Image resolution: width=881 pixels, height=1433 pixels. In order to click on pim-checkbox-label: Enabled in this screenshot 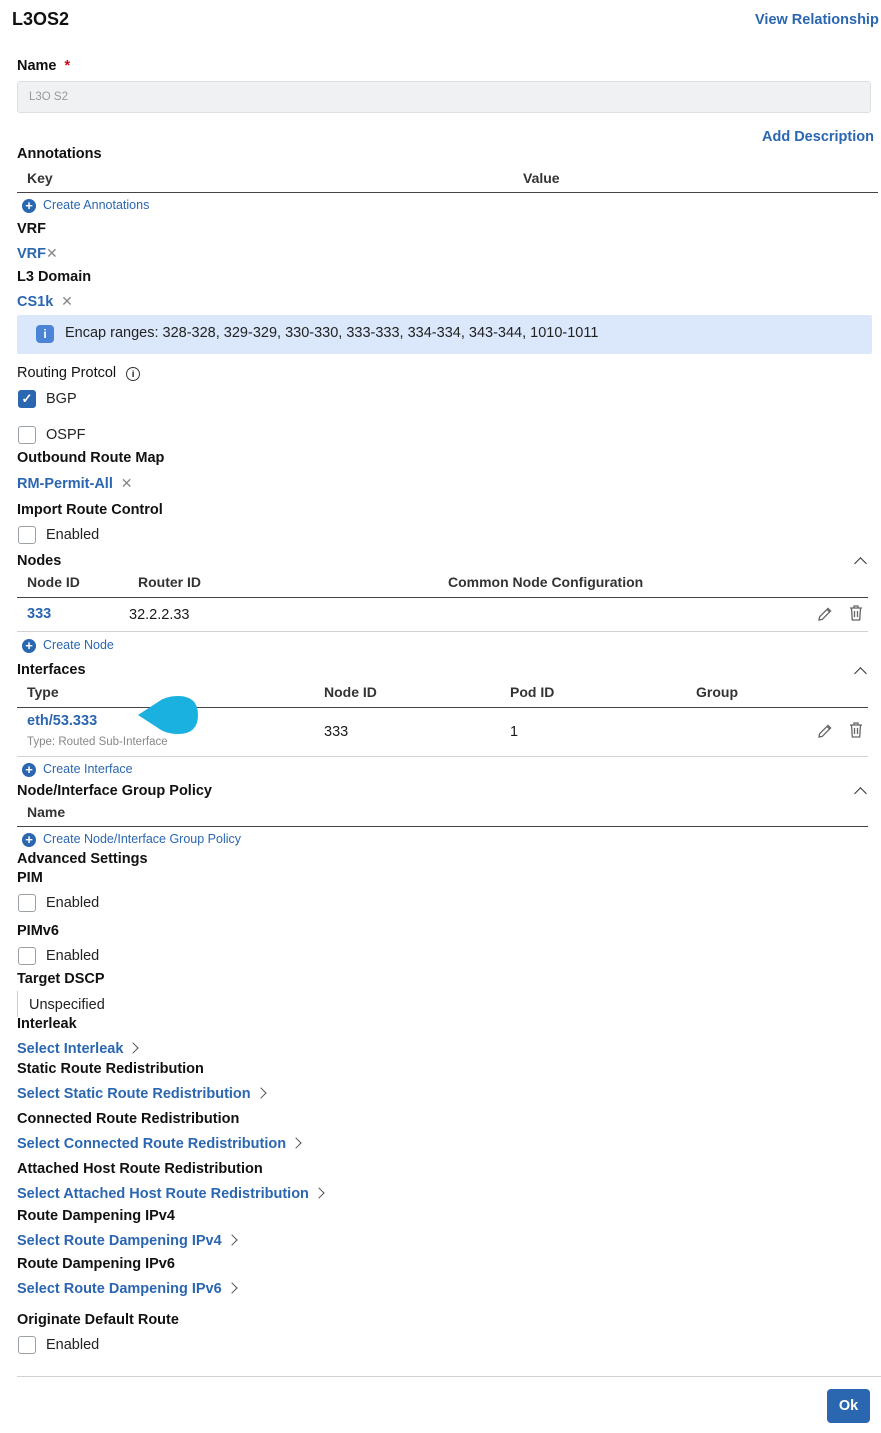, I will do `click(73, 903)`.